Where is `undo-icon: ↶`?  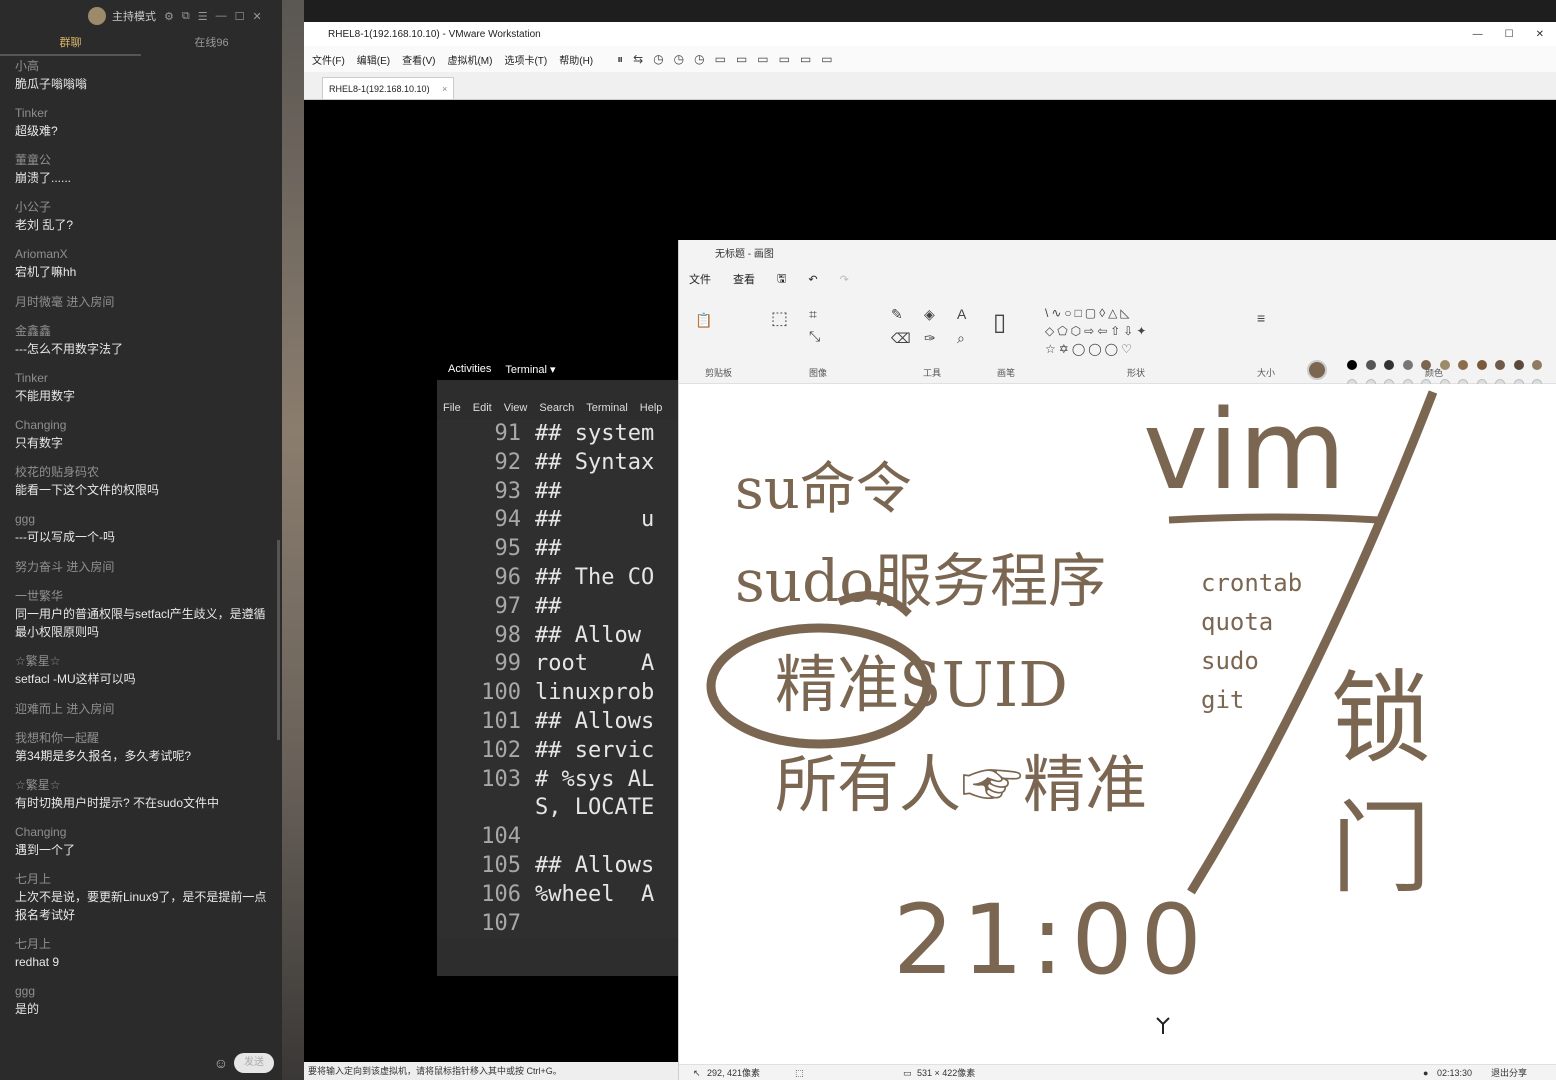 undo-icon: ↶ is located at coordinates (812, 279).